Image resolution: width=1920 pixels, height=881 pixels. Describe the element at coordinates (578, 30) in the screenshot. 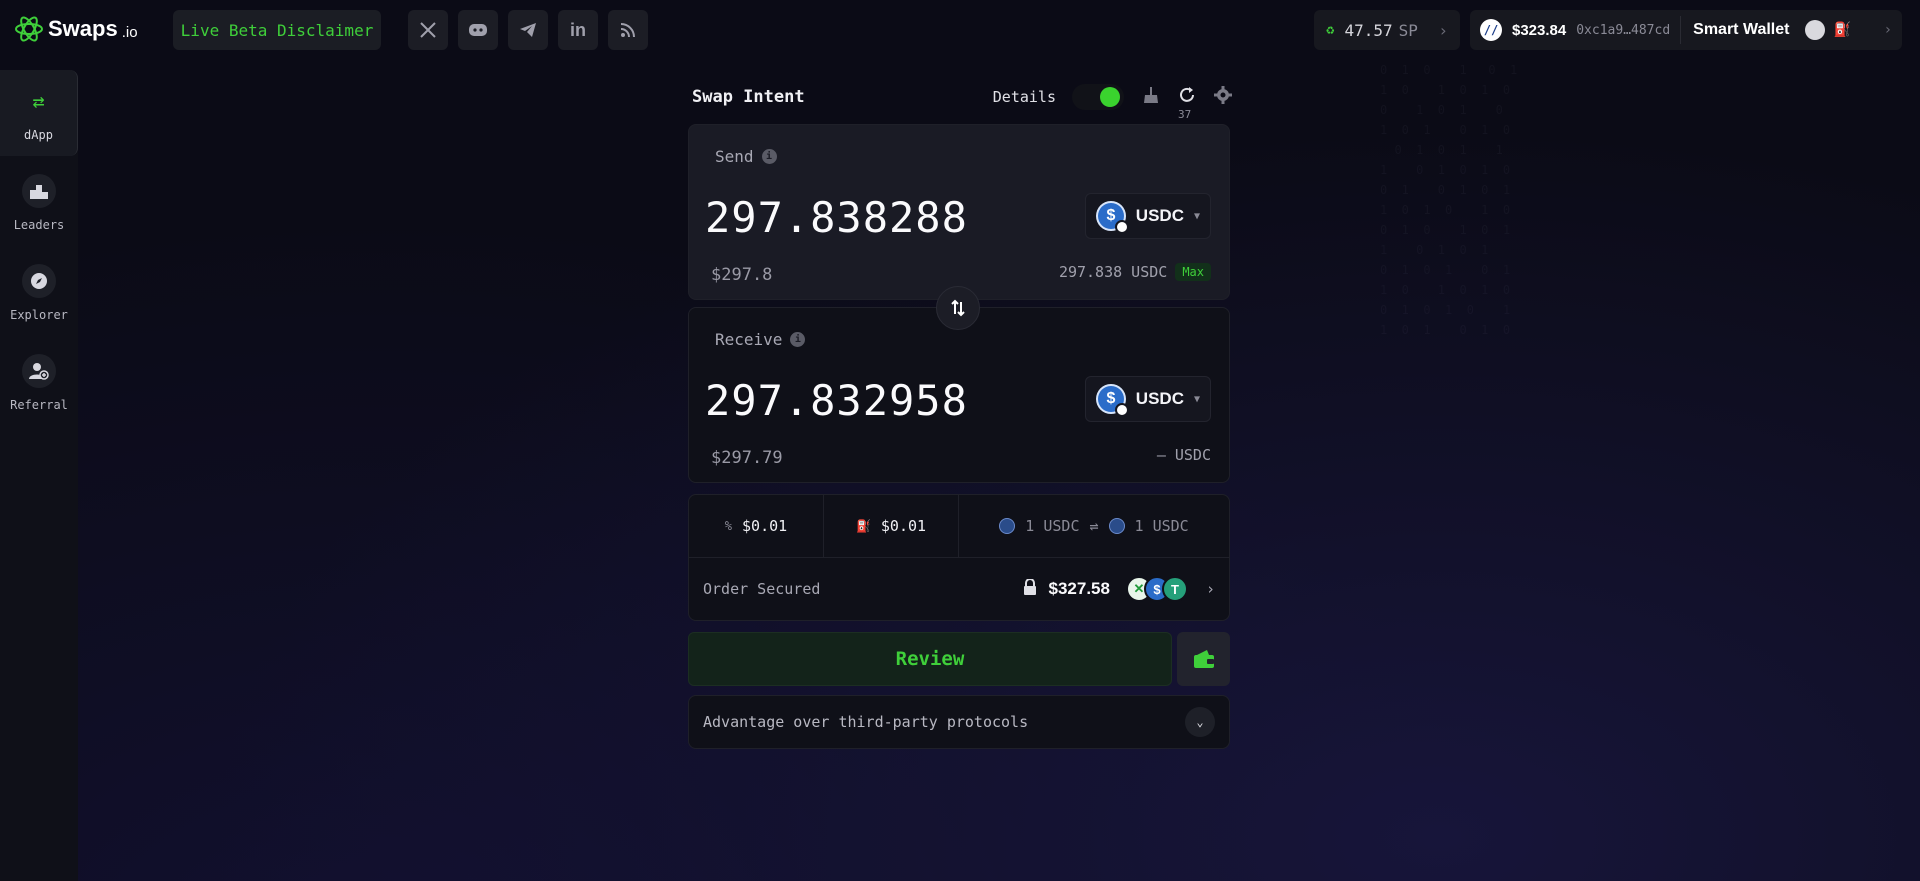

I see `linkedin-icon: in` at that location.